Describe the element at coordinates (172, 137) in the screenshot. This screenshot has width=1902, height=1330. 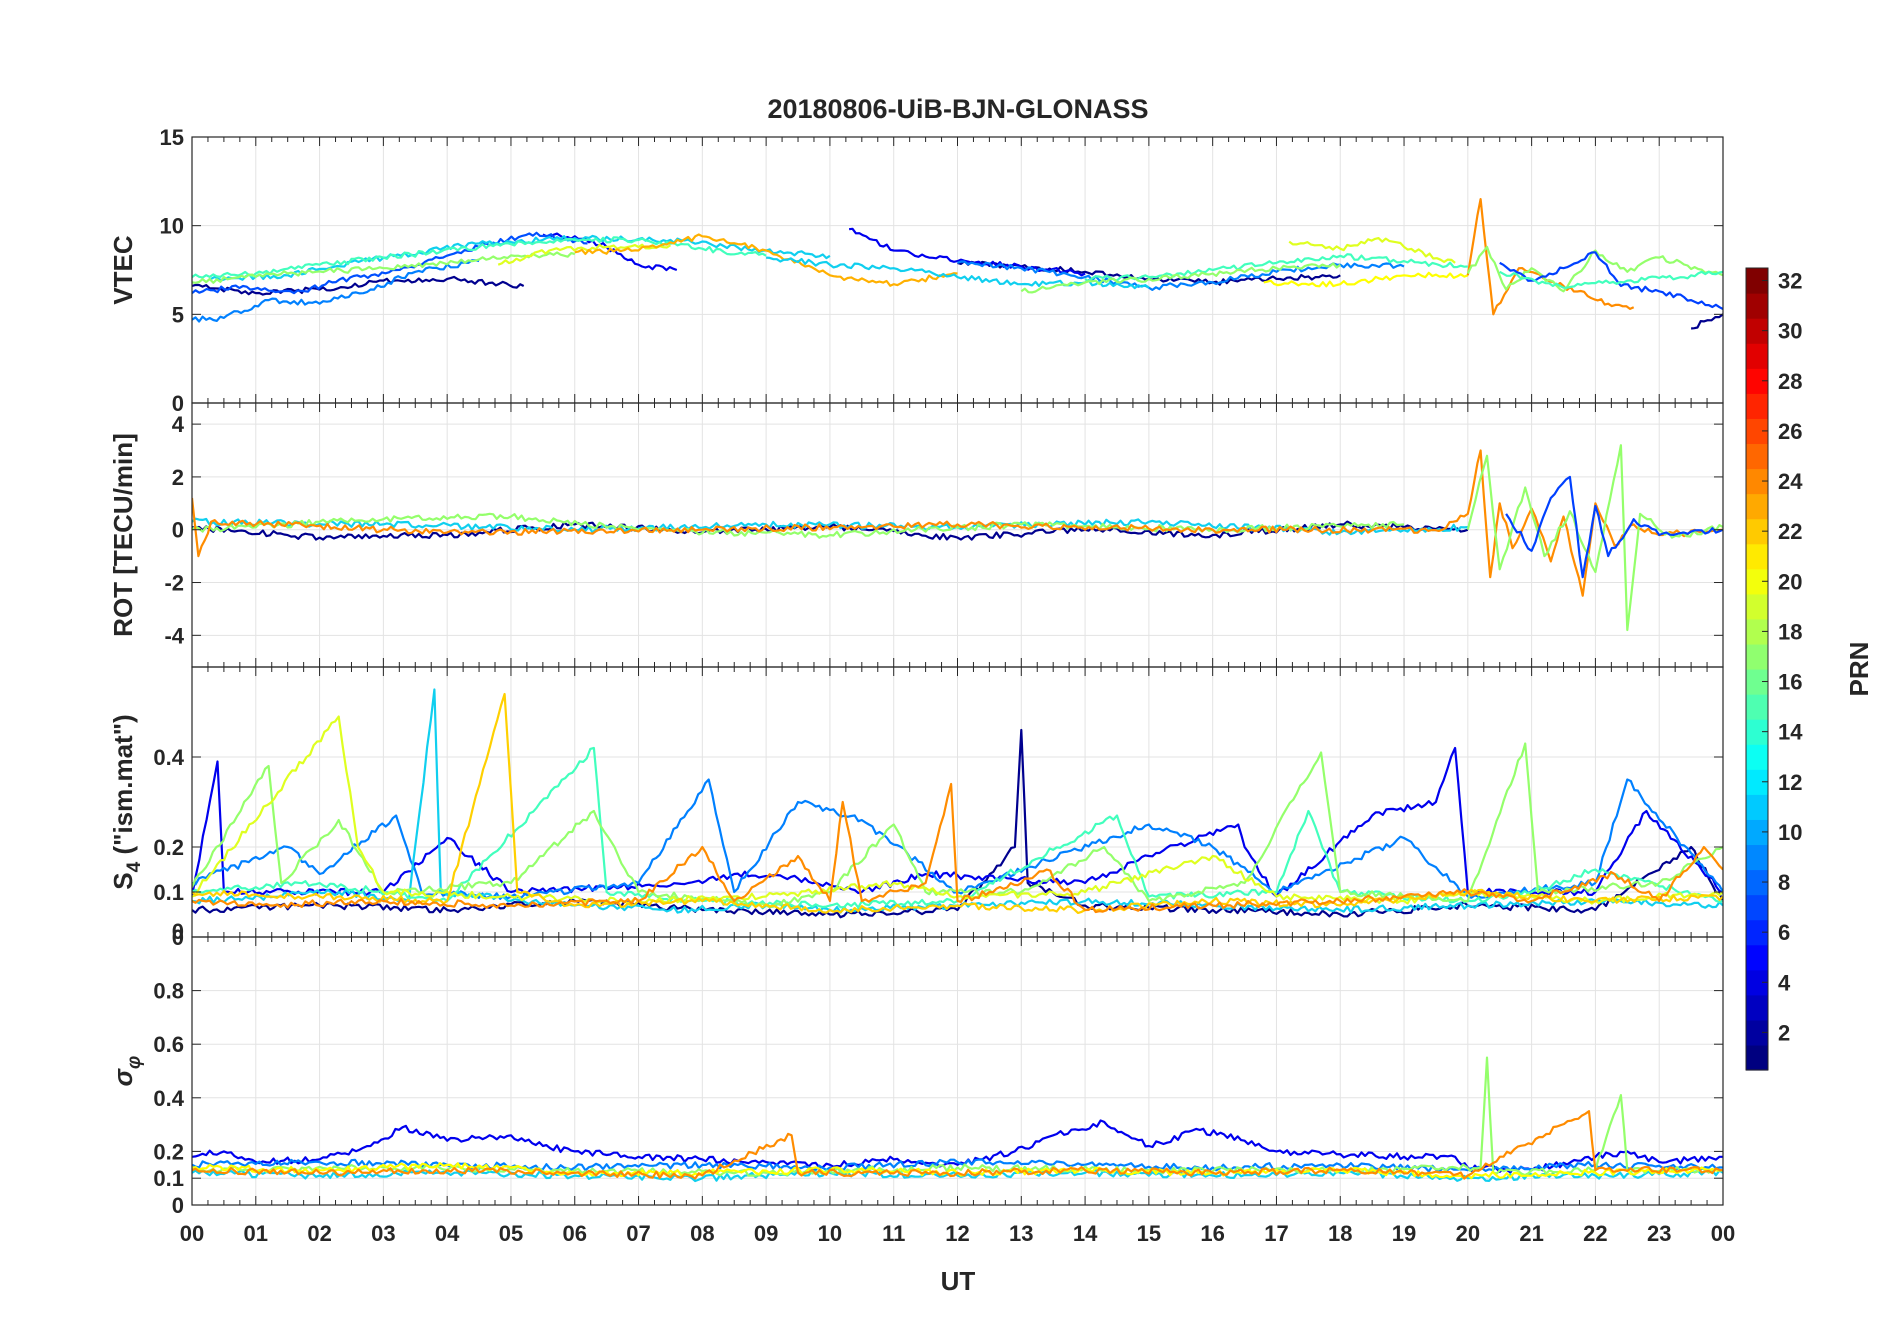
I see `y-tick-label: 15` at that location.